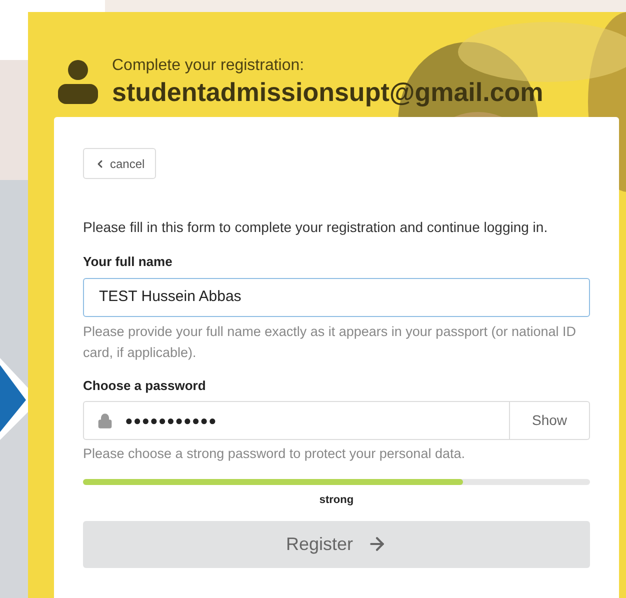 The image size is (626, 598). What do you see at coordinates (336, 297) in the screenshot?
I see `full-name-field: TEST Hussein Abbas` at bounding box center [336, 297].